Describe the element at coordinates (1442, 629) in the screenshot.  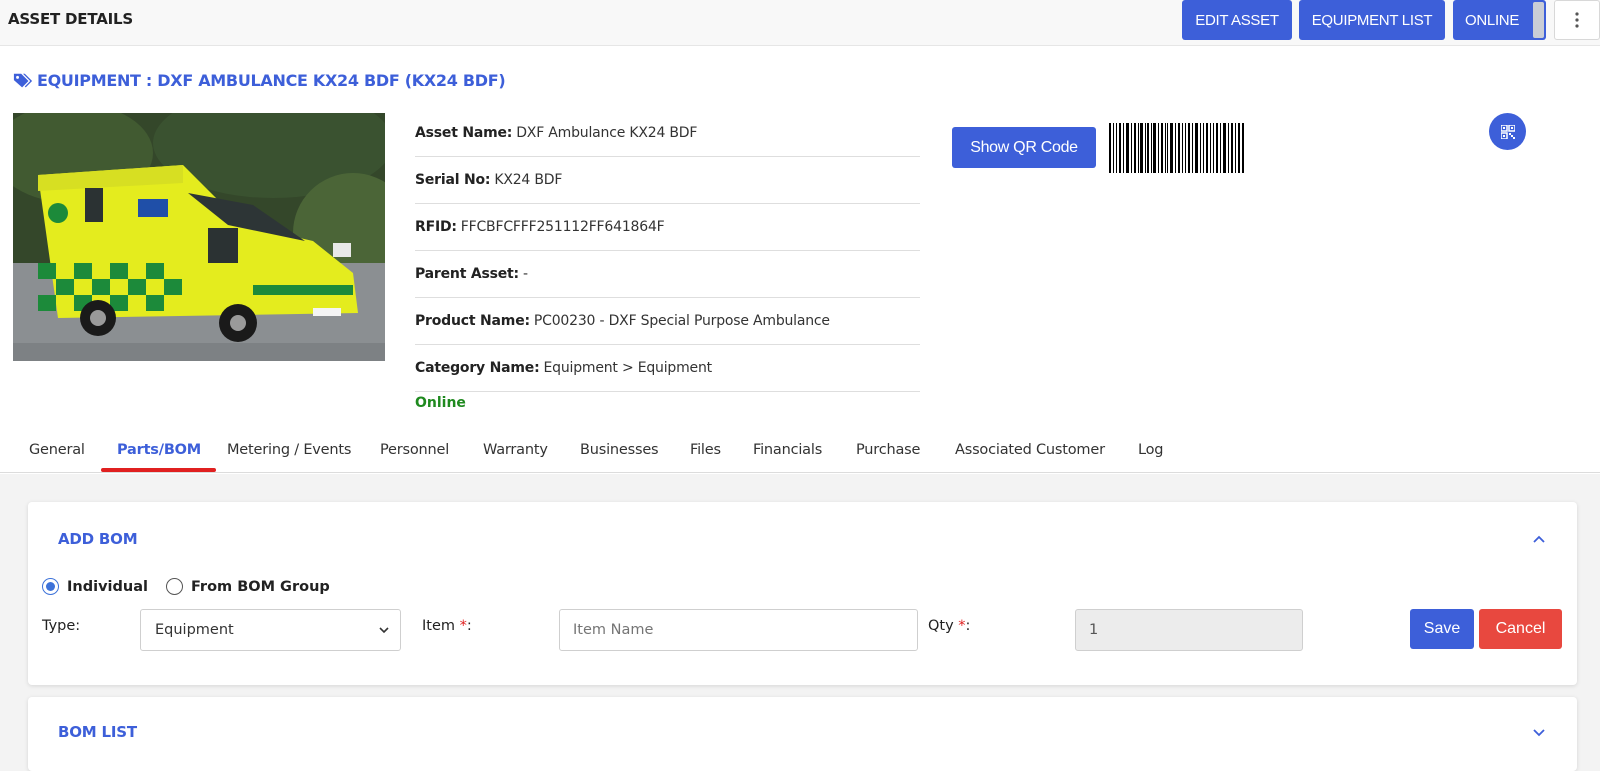
I see `save-button: Save` at that location.